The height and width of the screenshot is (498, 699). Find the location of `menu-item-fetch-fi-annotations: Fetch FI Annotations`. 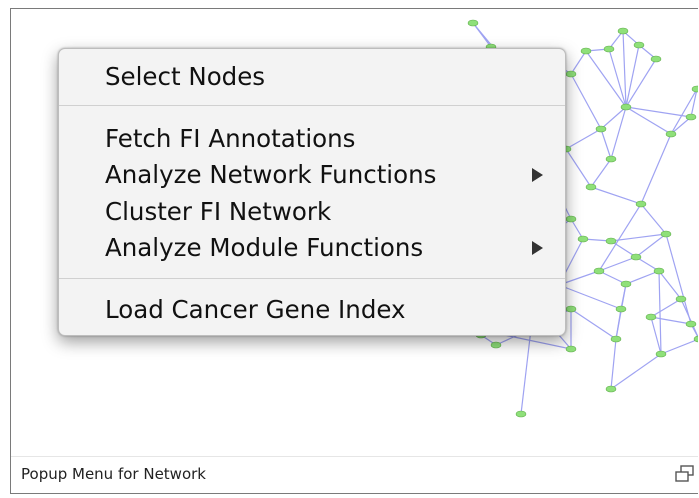

menu-item-fetch-fi-annotations: Fetch FI Annotations is located at coordinates (335, 139).